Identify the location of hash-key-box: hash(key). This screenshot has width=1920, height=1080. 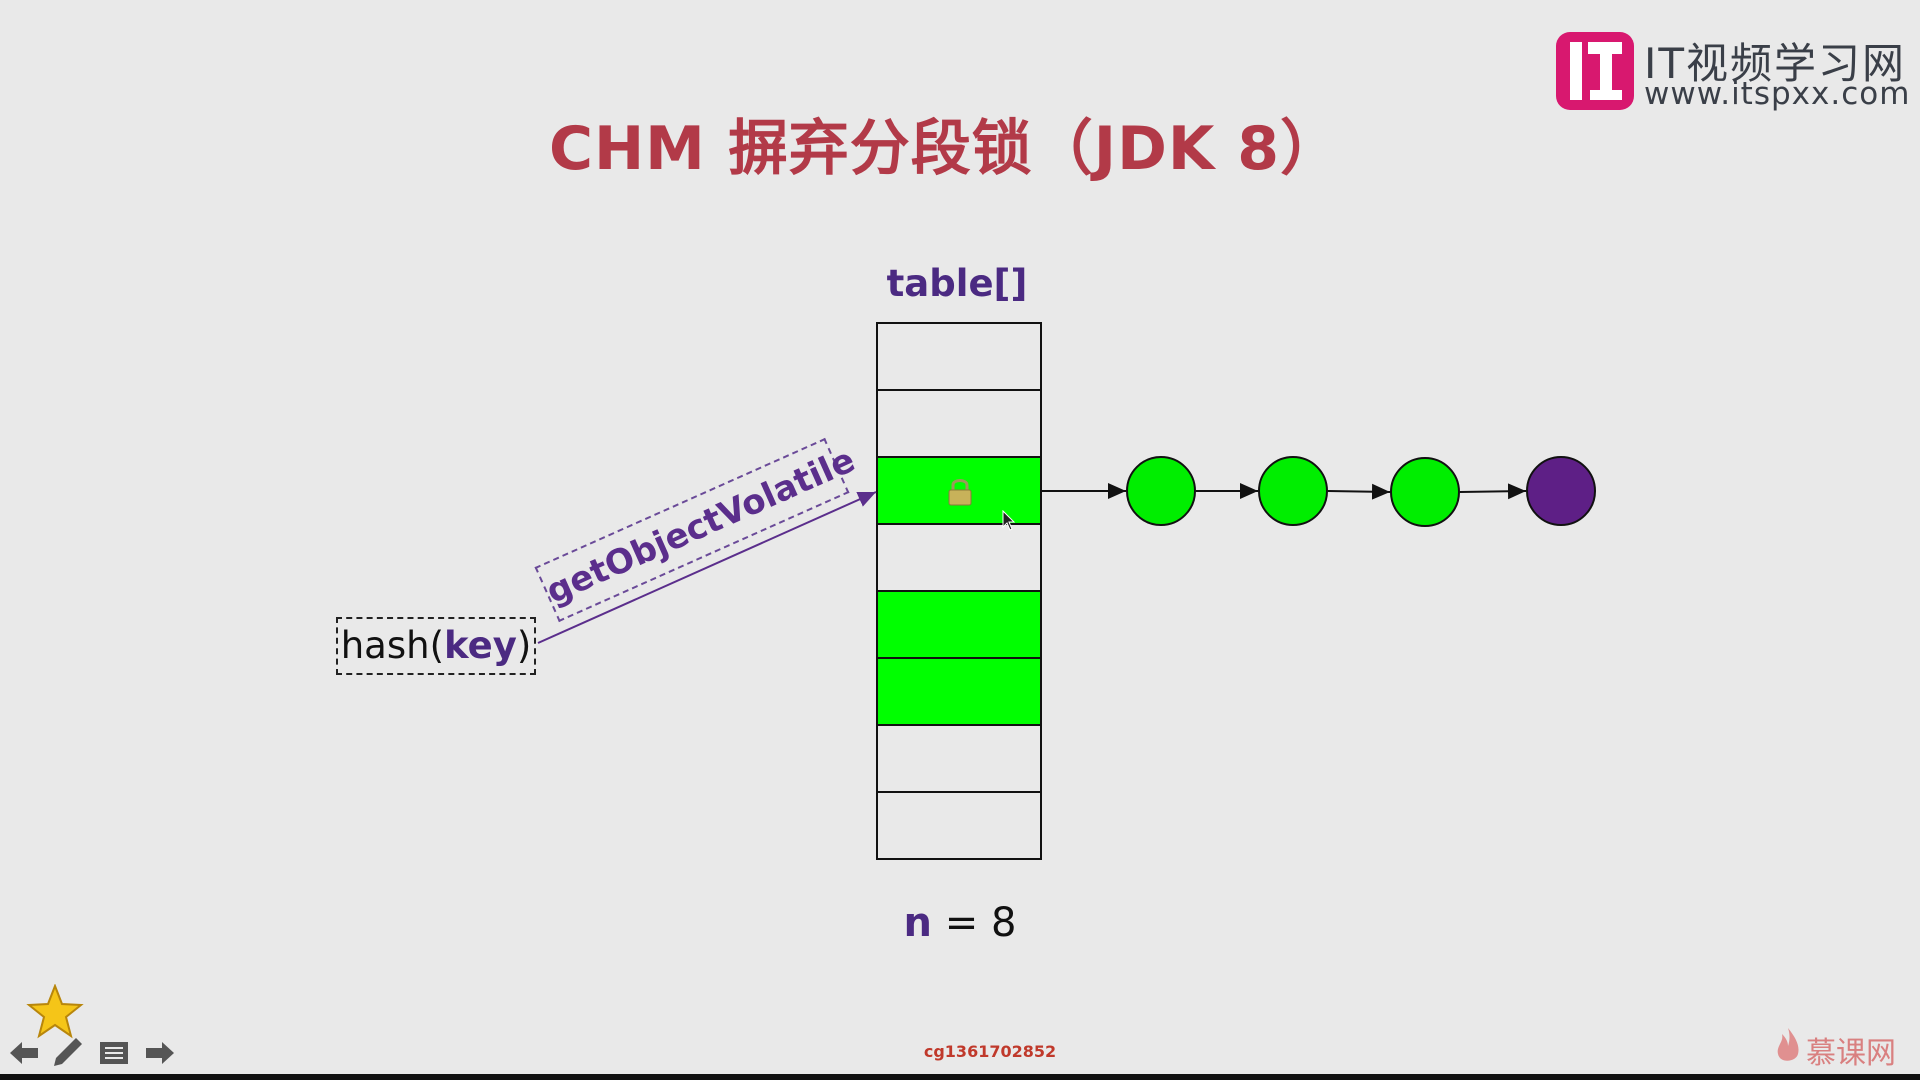
(436, 646).